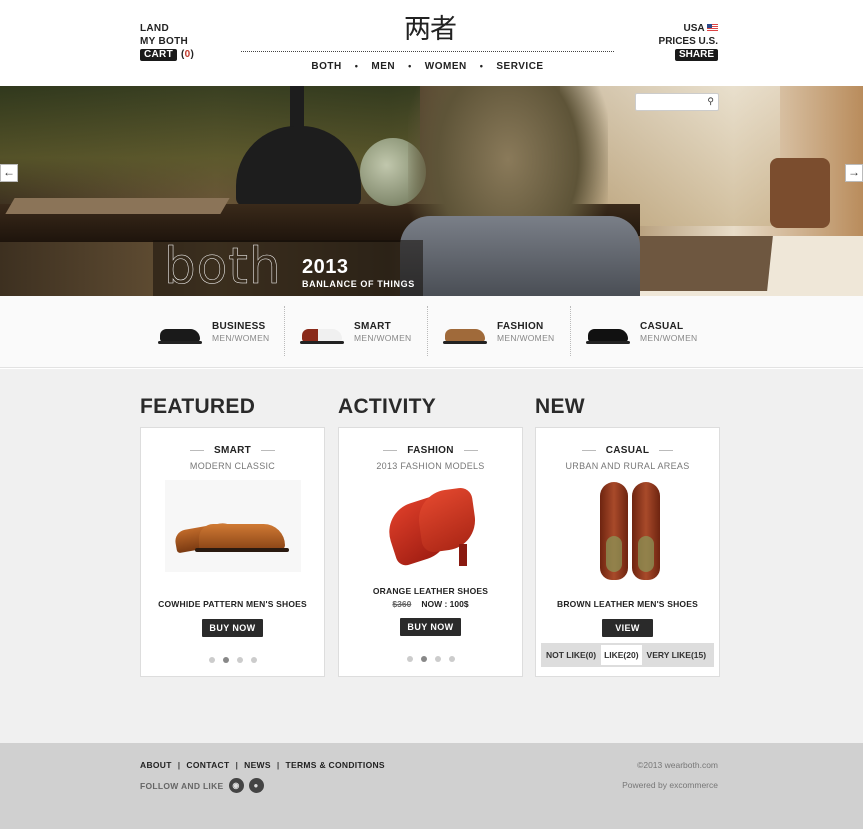 Image resolution: width=863 pixels, height=829 pixels. Describe the element at coordinates (207, 765) in the screenshot. I see `footer-link-contact: CONTACT` at that location.